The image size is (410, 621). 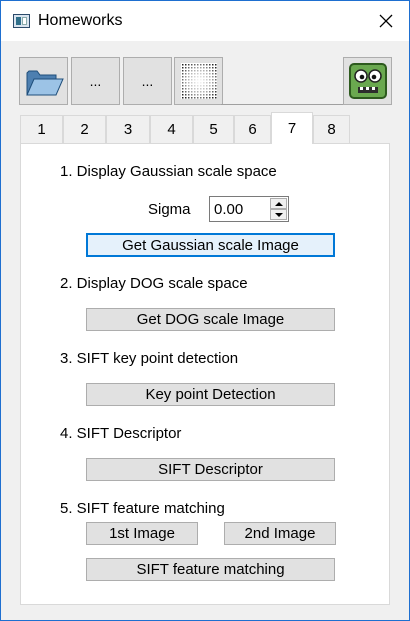 I want to click on first-image-button: 1st Image, so click(x=142, y=533).